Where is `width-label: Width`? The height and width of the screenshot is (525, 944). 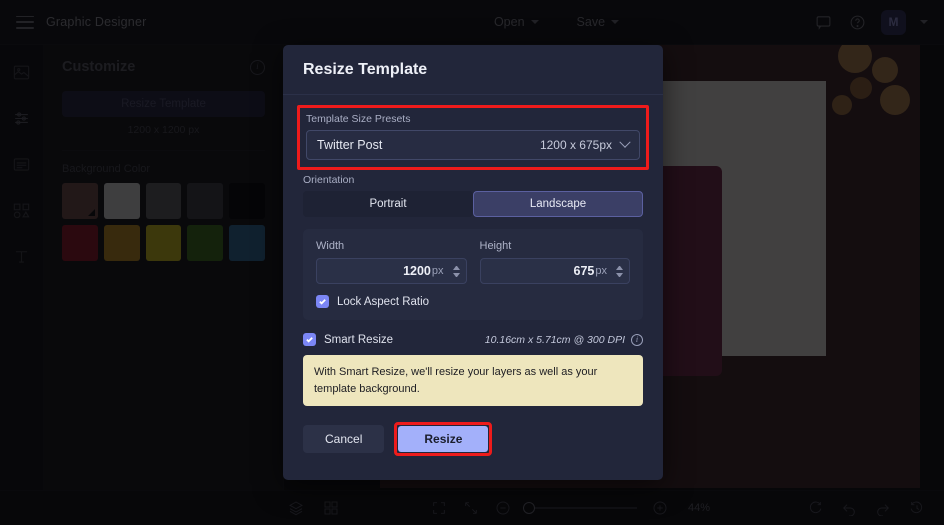
width-label: Width is located at coordinates (330, 246).